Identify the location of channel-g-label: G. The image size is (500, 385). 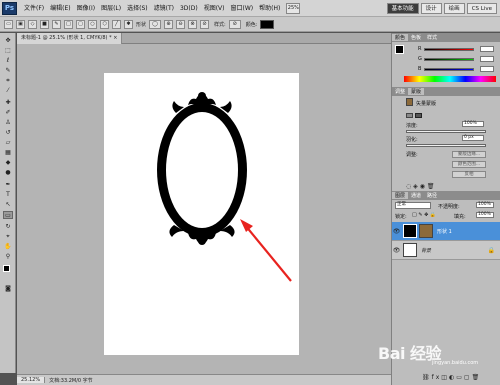
(420, 59).